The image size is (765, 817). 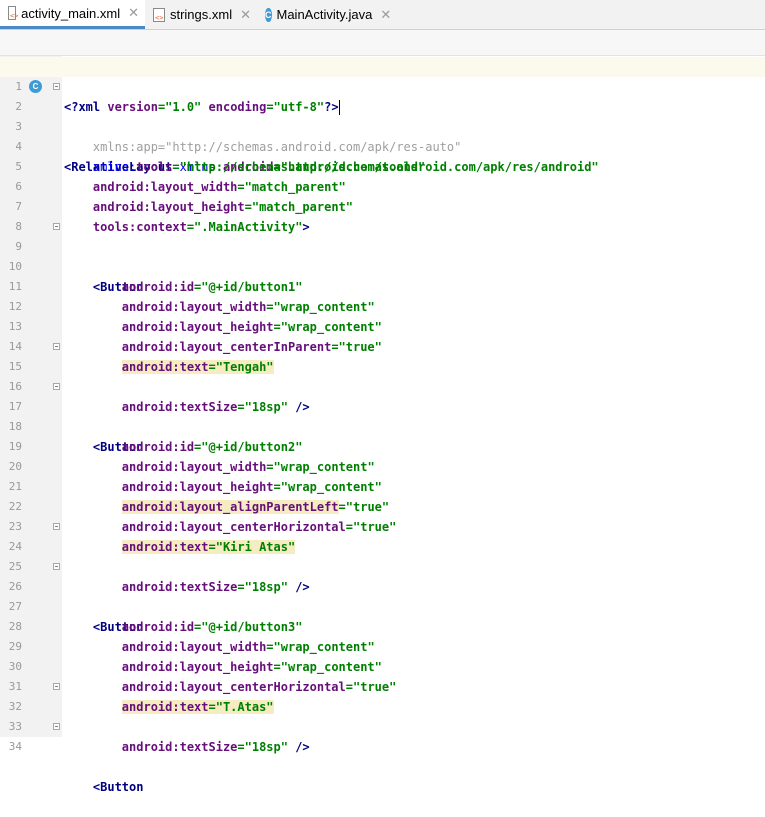 I want to click on code-line-1: 1 <?xml version="1.0" encoding="utf-8"?>, so click(x=382, y=86).